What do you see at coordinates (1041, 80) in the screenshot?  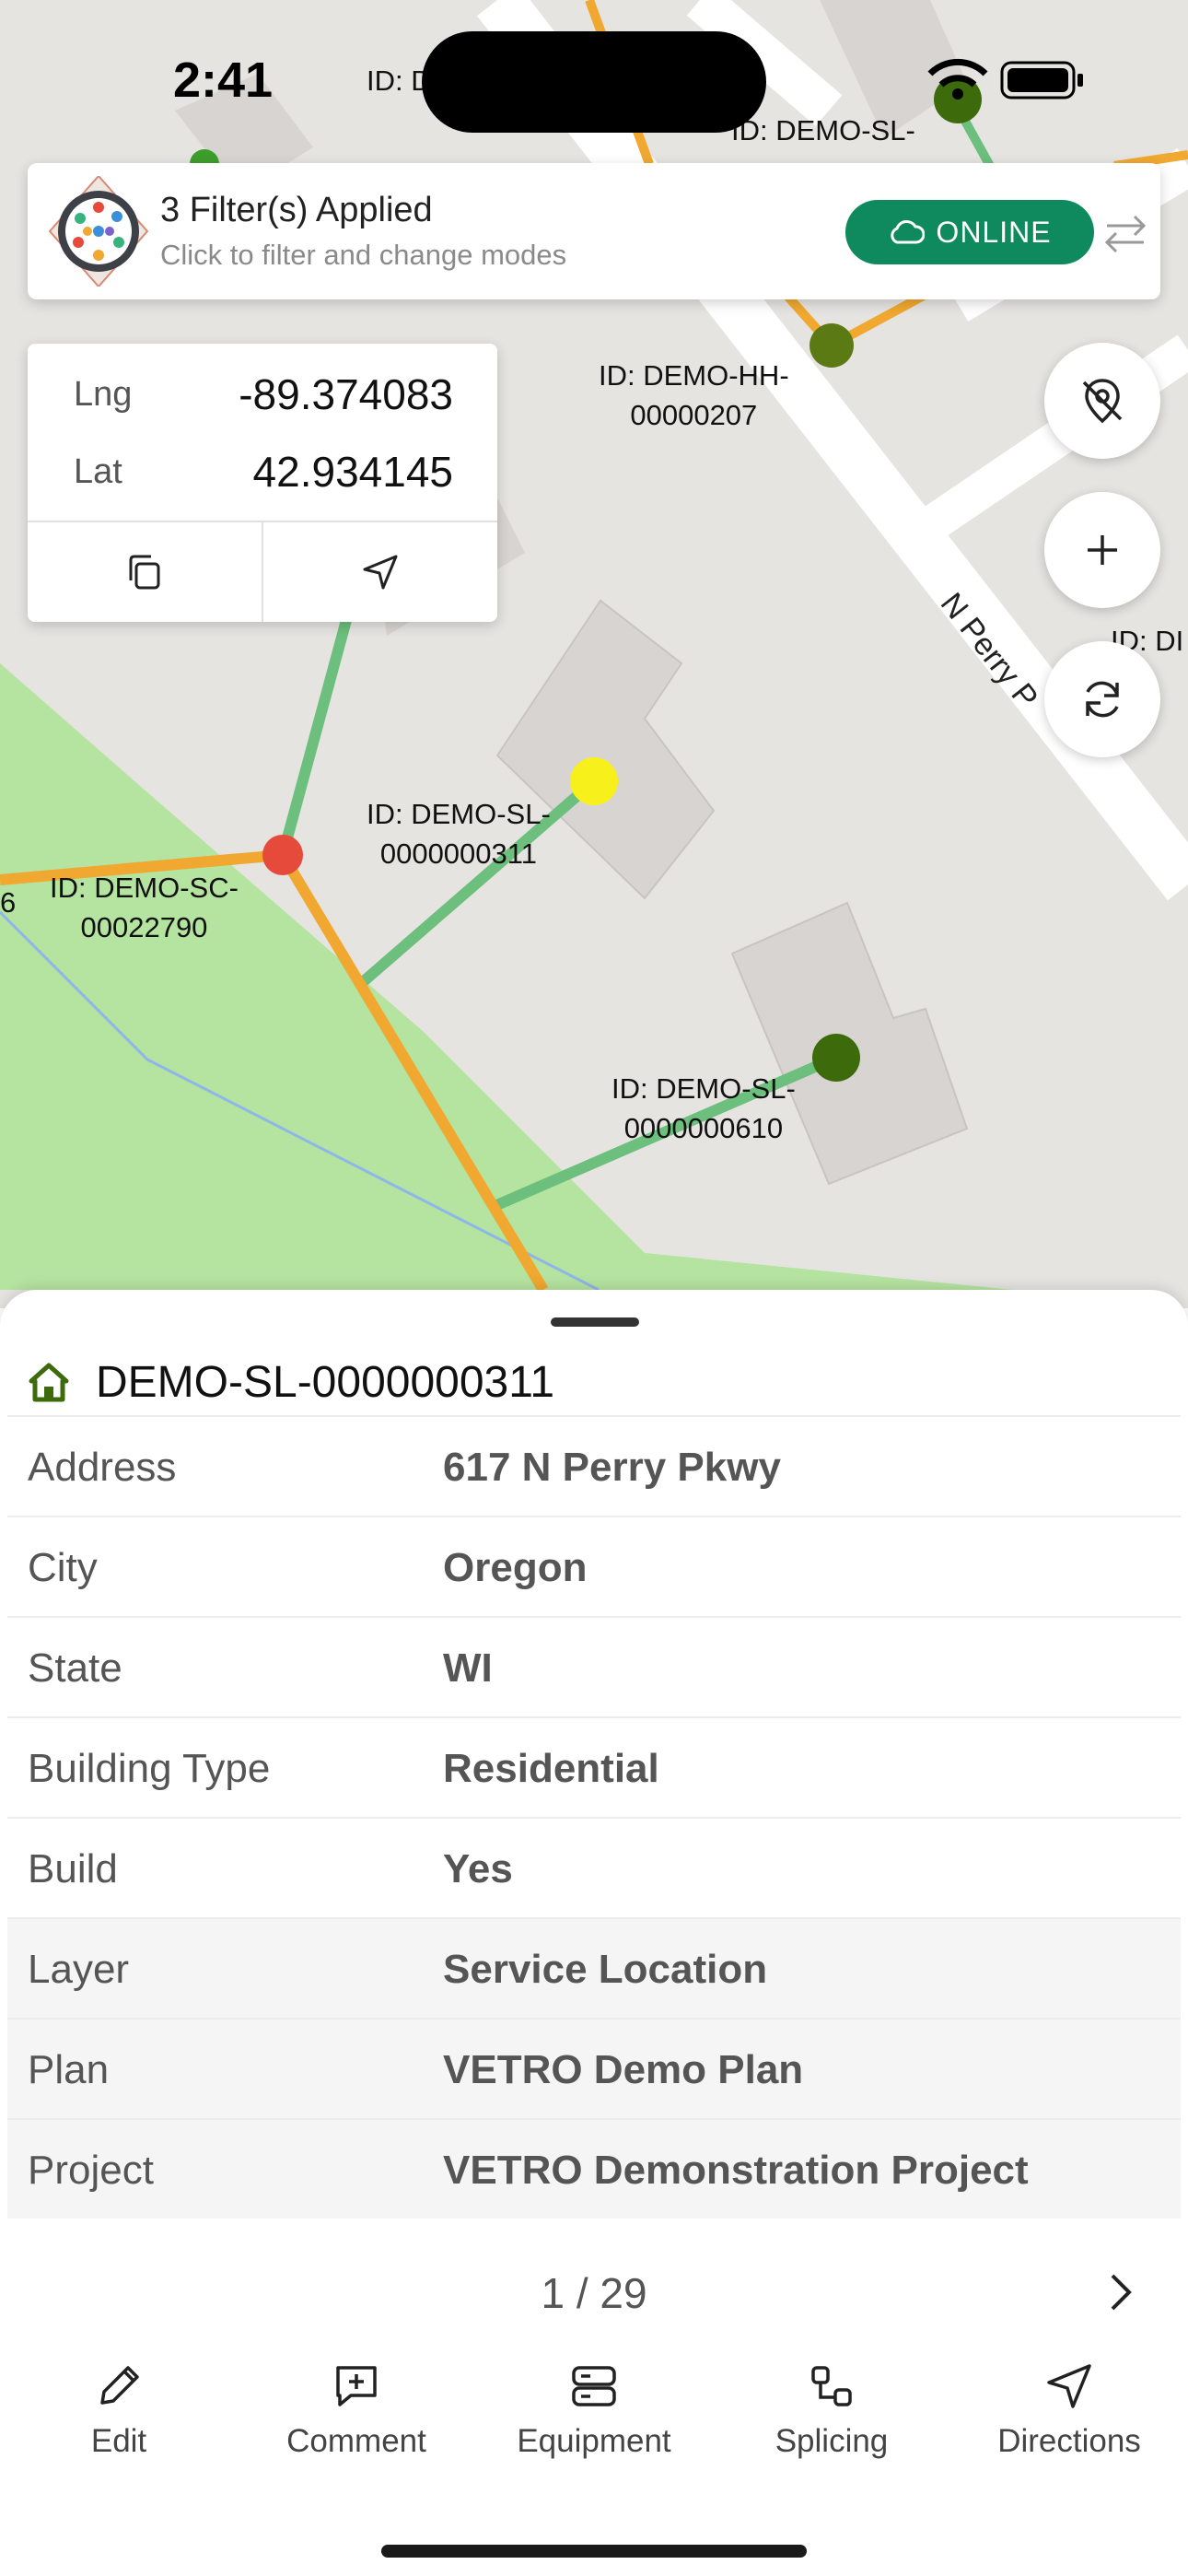 I see `battery-icon` at bounding box center [1041, 80].